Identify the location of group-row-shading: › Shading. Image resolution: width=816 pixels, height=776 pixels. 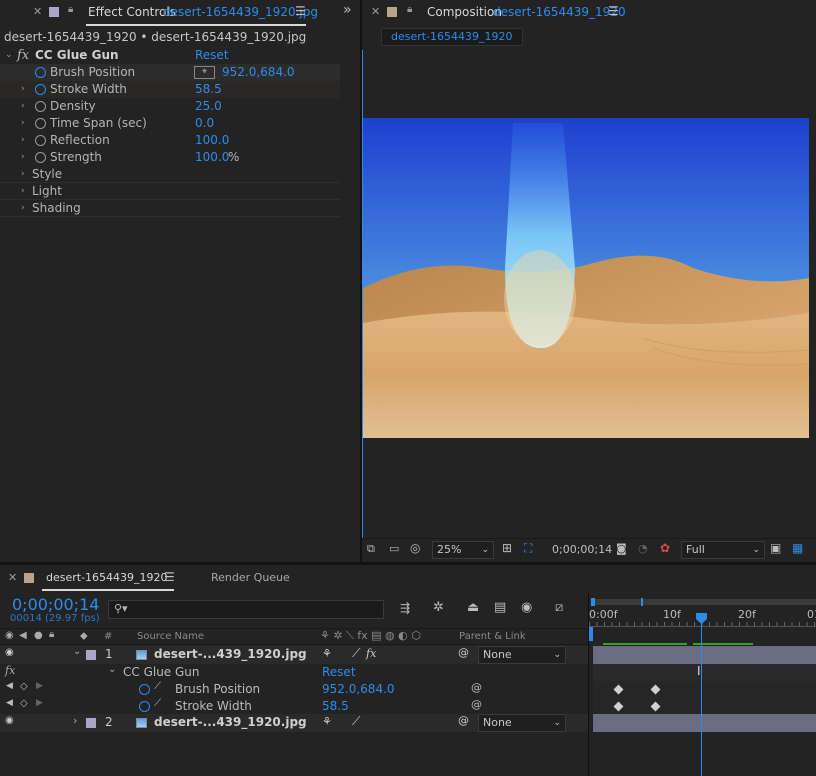
(170, 208).